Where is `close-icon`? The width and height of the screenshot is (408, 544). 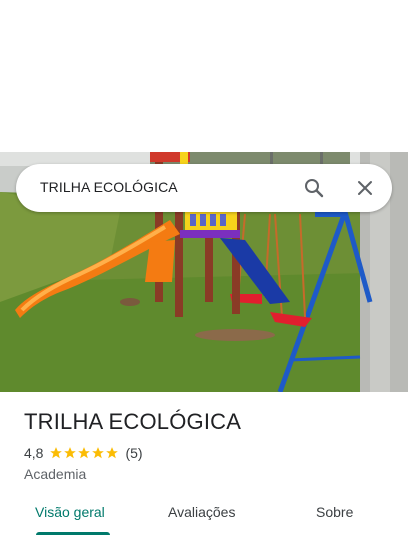 close-icon is located at coordinates (365, 188).